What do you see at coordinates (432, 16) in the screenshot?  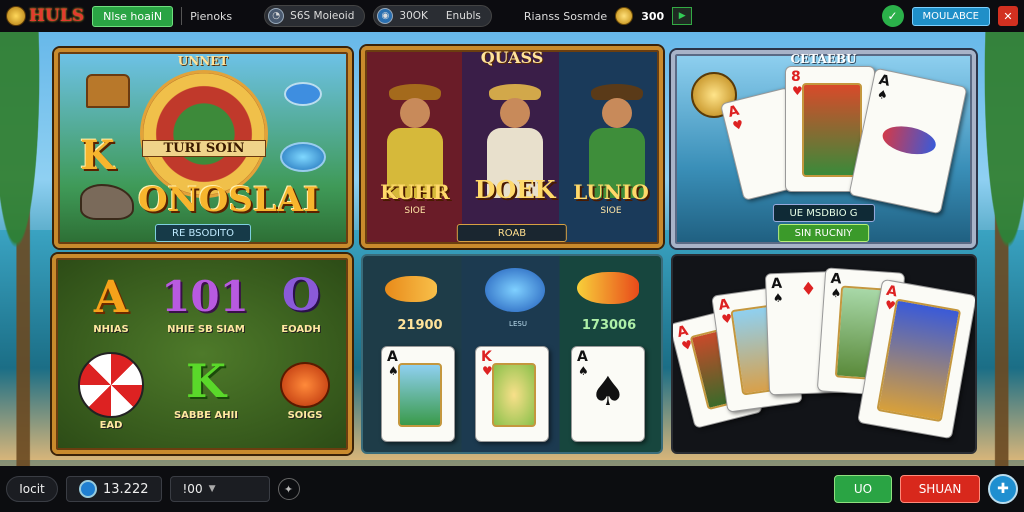 I see `balance-pill: ◉ 30OK Enubls` at bounding box center [432, 16].